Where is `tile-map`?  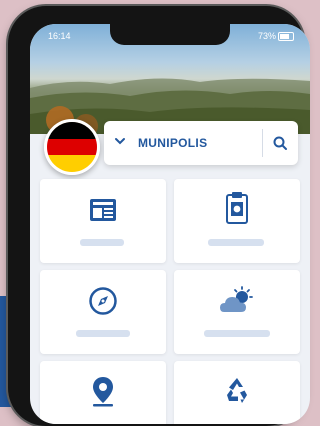 tile-map is located at coordinates (103, 392).